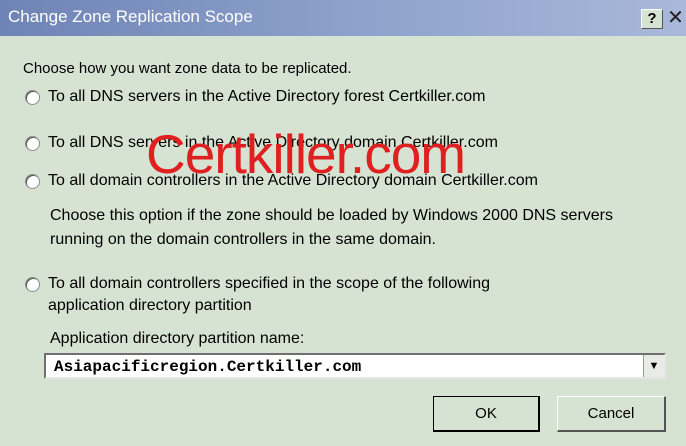 The height and width of the screenshot is (446, 686). Describe the element at coordinates (675, 18) in the screenshot. I see `close-icon: ✕` at that location.